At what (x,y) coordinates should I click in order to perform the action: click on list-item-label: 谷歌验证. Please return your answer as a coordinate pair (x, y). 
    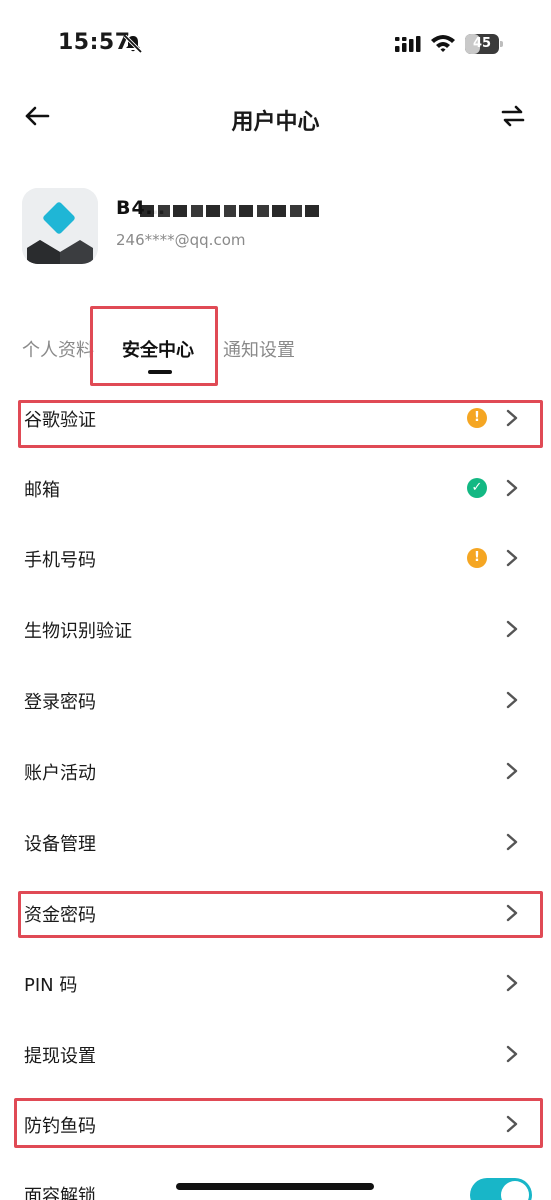
    Looking at the image, I should click on (60, 420).